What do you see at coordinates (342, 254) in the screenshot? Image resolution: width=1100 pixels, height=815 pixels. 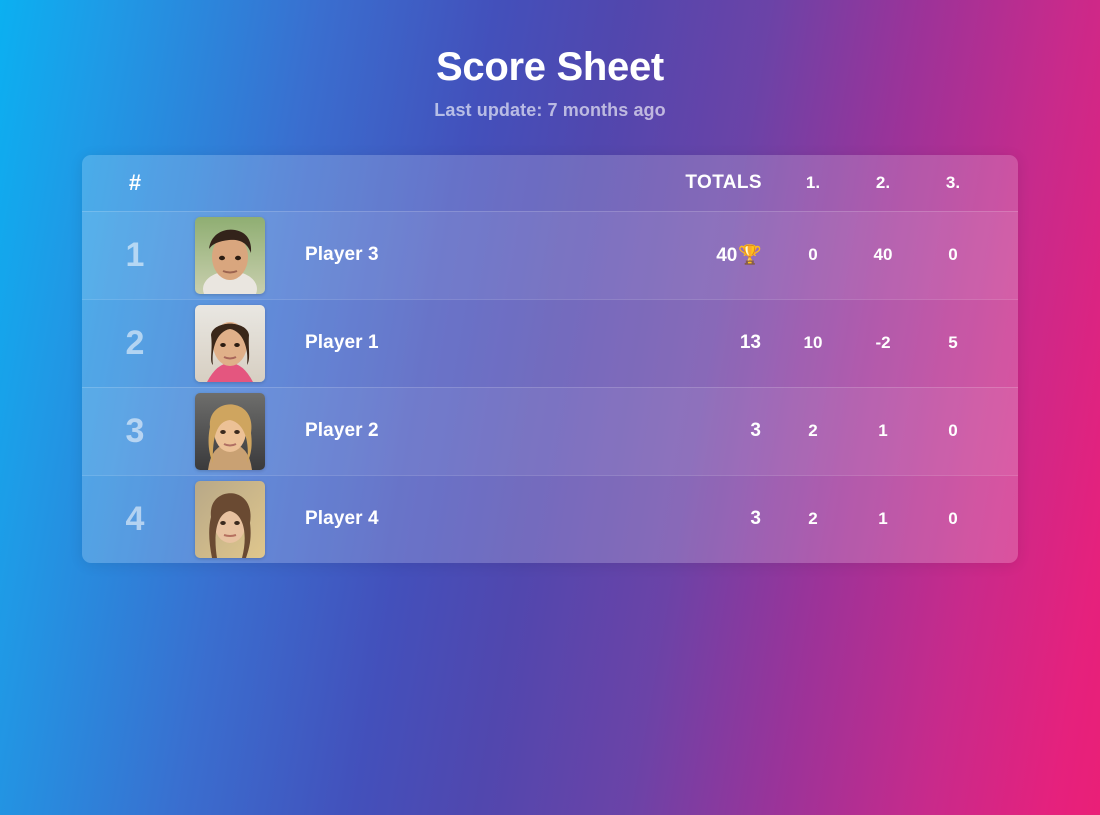 I see `row-player-name: Player 3` at bounding box center [342, 254].